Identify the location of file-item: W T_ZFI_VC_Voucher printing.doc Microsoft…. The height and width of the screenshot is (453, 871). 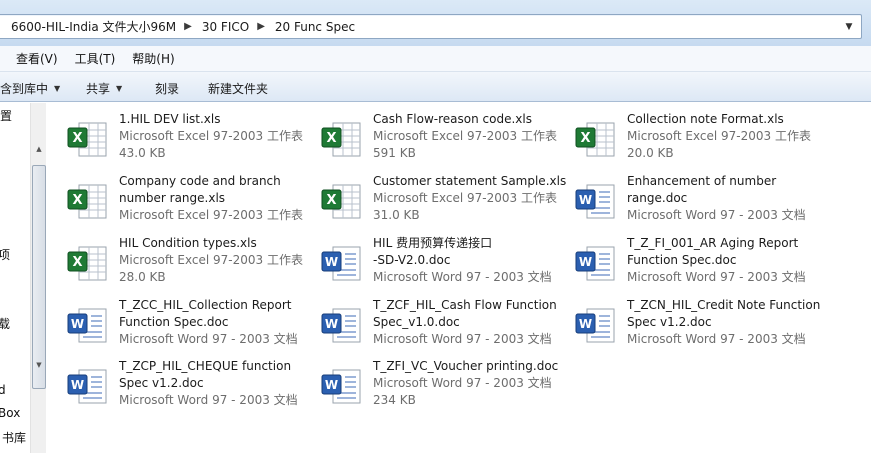
(444, 386).